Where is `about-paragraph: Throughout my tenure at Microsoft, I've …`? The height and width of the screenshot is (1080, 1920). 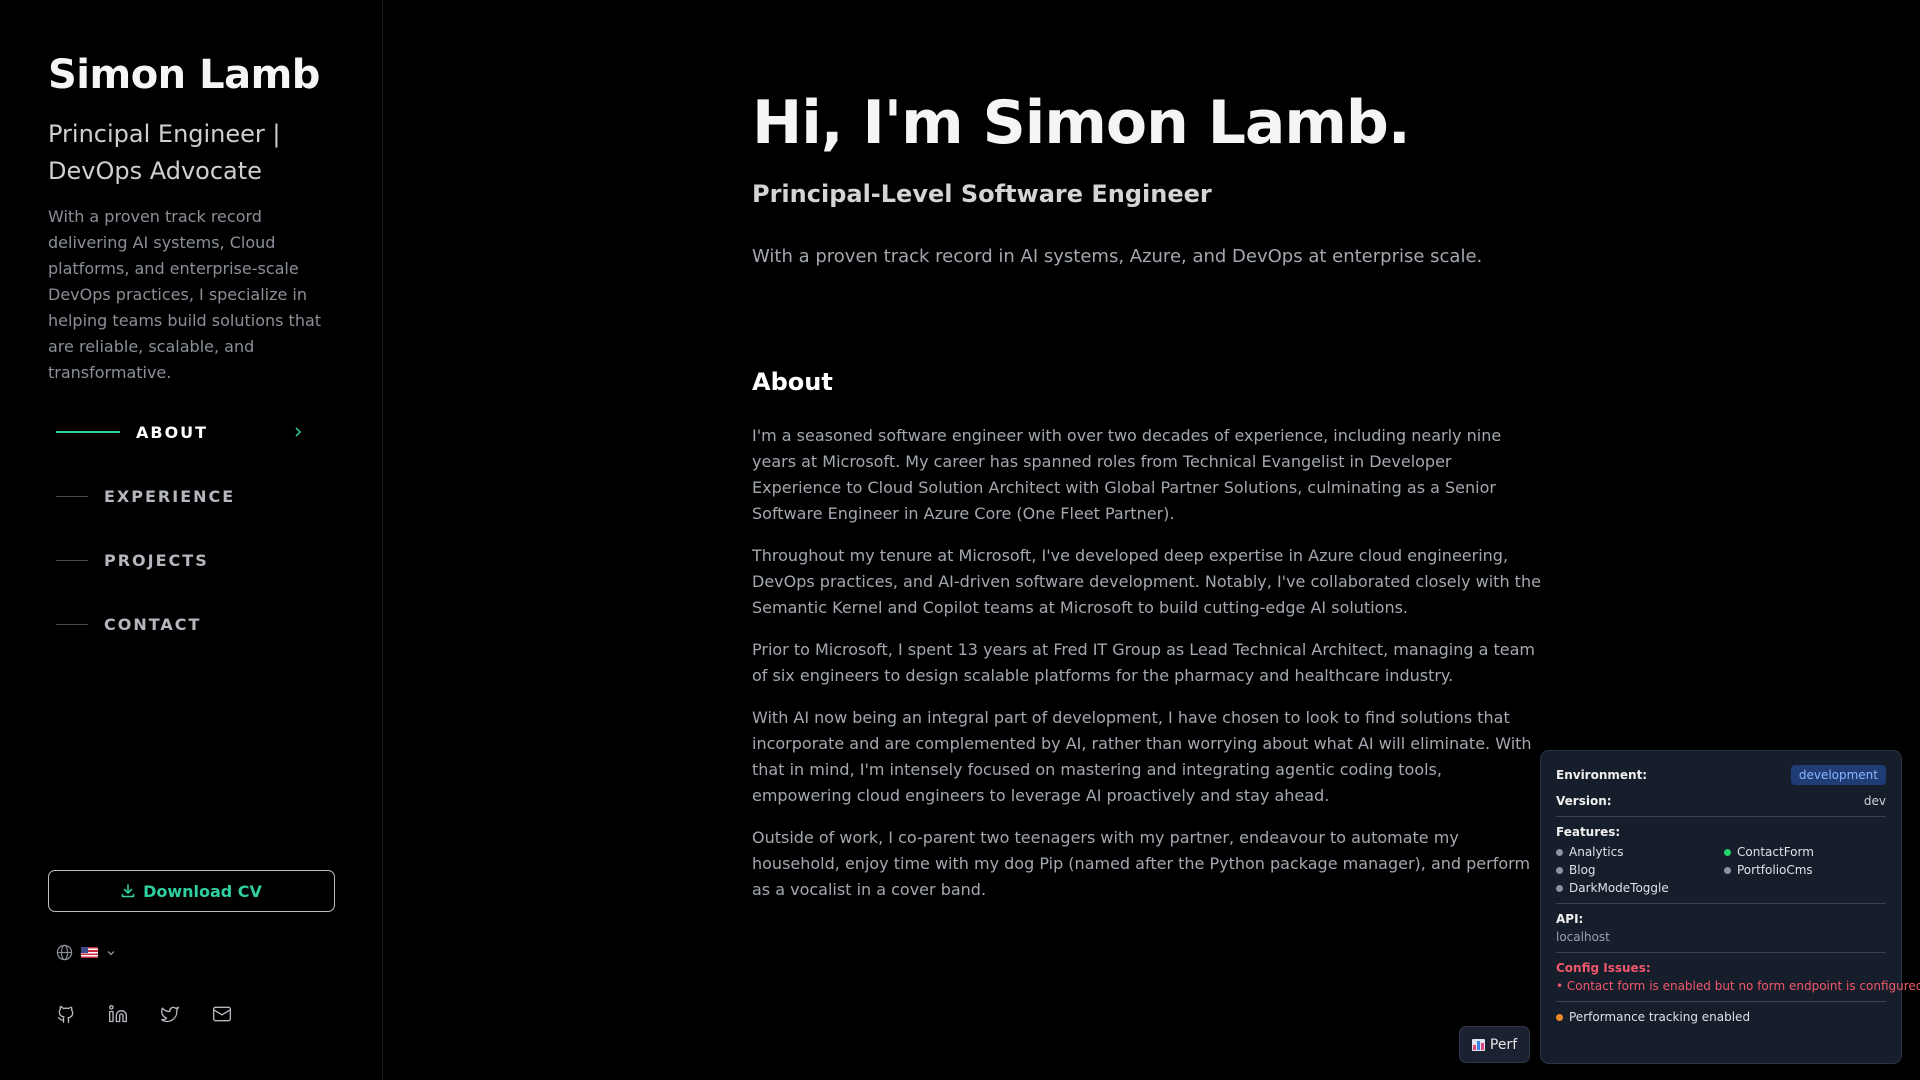 about-paragraph: Throughout my tenure at Microsoft, I've … is located at coordinates (1146, 581).